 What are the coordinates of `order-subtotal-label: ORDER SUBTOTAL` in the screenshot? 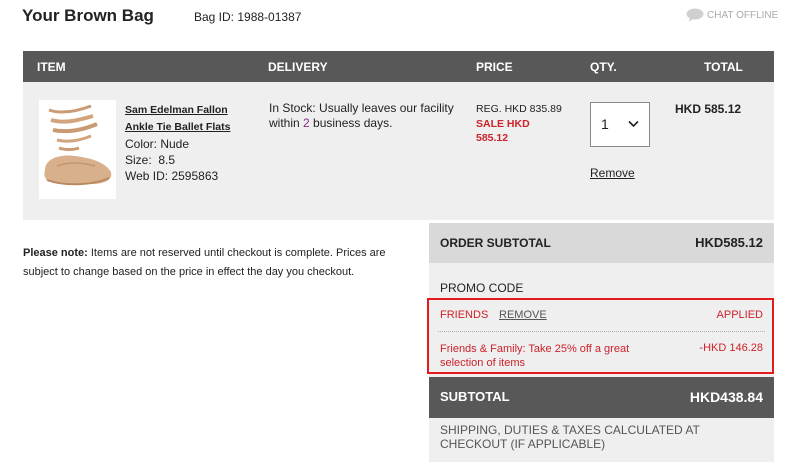 It's located at (495, 243).